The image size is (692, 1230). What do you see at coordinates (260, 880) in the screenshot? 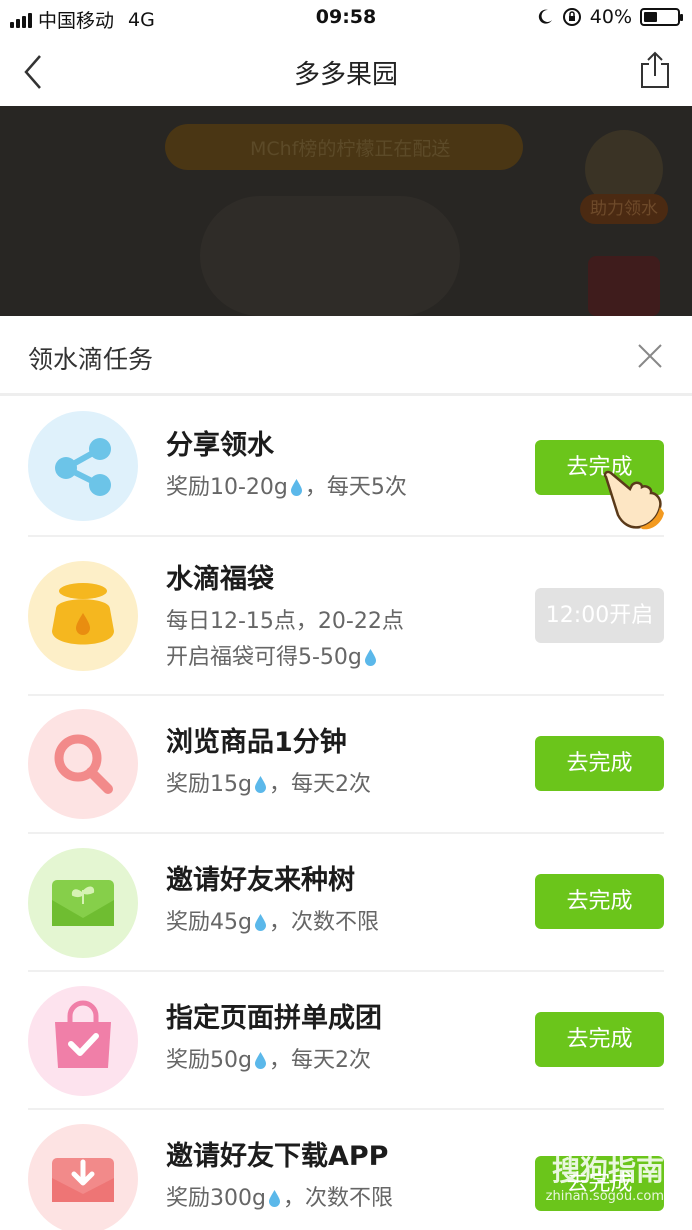
I see `task-title: 邀请好友来种树` at bounding box center [260, 880].